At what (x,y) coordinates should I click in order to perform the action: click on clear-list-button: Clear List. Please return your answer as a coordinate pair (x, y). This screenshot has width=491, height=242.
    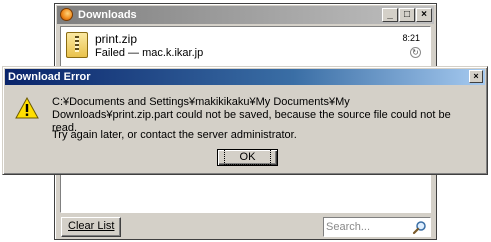
    Looking at the image, I should click on (91, 227).